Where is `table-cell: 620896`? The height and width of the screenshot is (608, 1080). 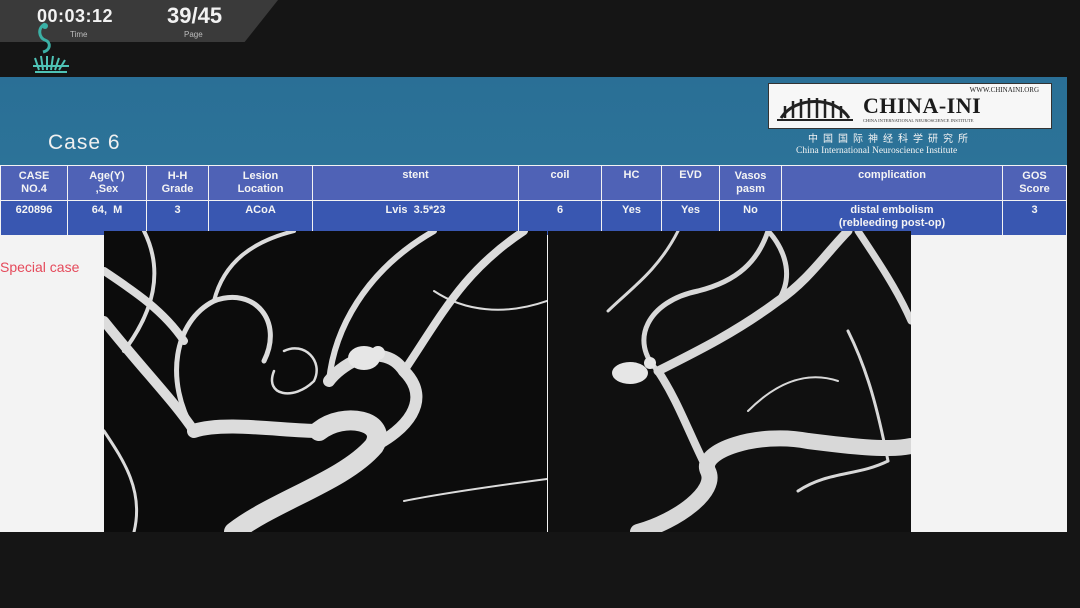 table-cell: 620896 is located at coordinates (34, 218).